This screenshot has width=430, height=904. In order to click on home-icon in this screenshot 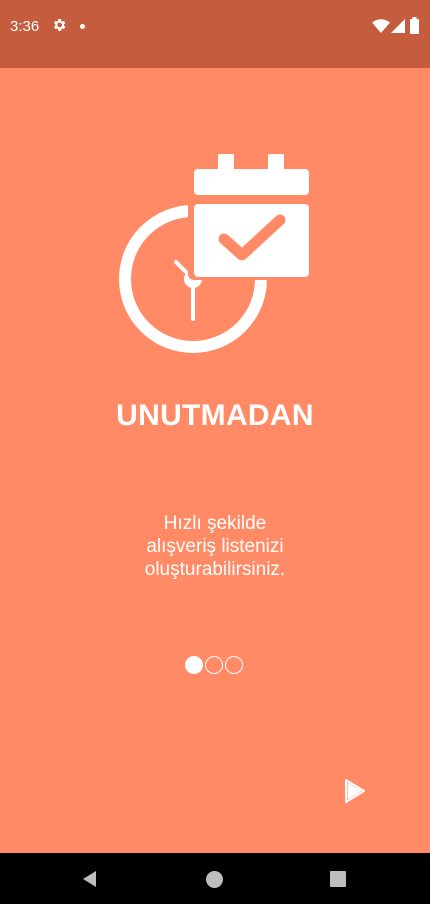, I will do `click(214, 879)`.